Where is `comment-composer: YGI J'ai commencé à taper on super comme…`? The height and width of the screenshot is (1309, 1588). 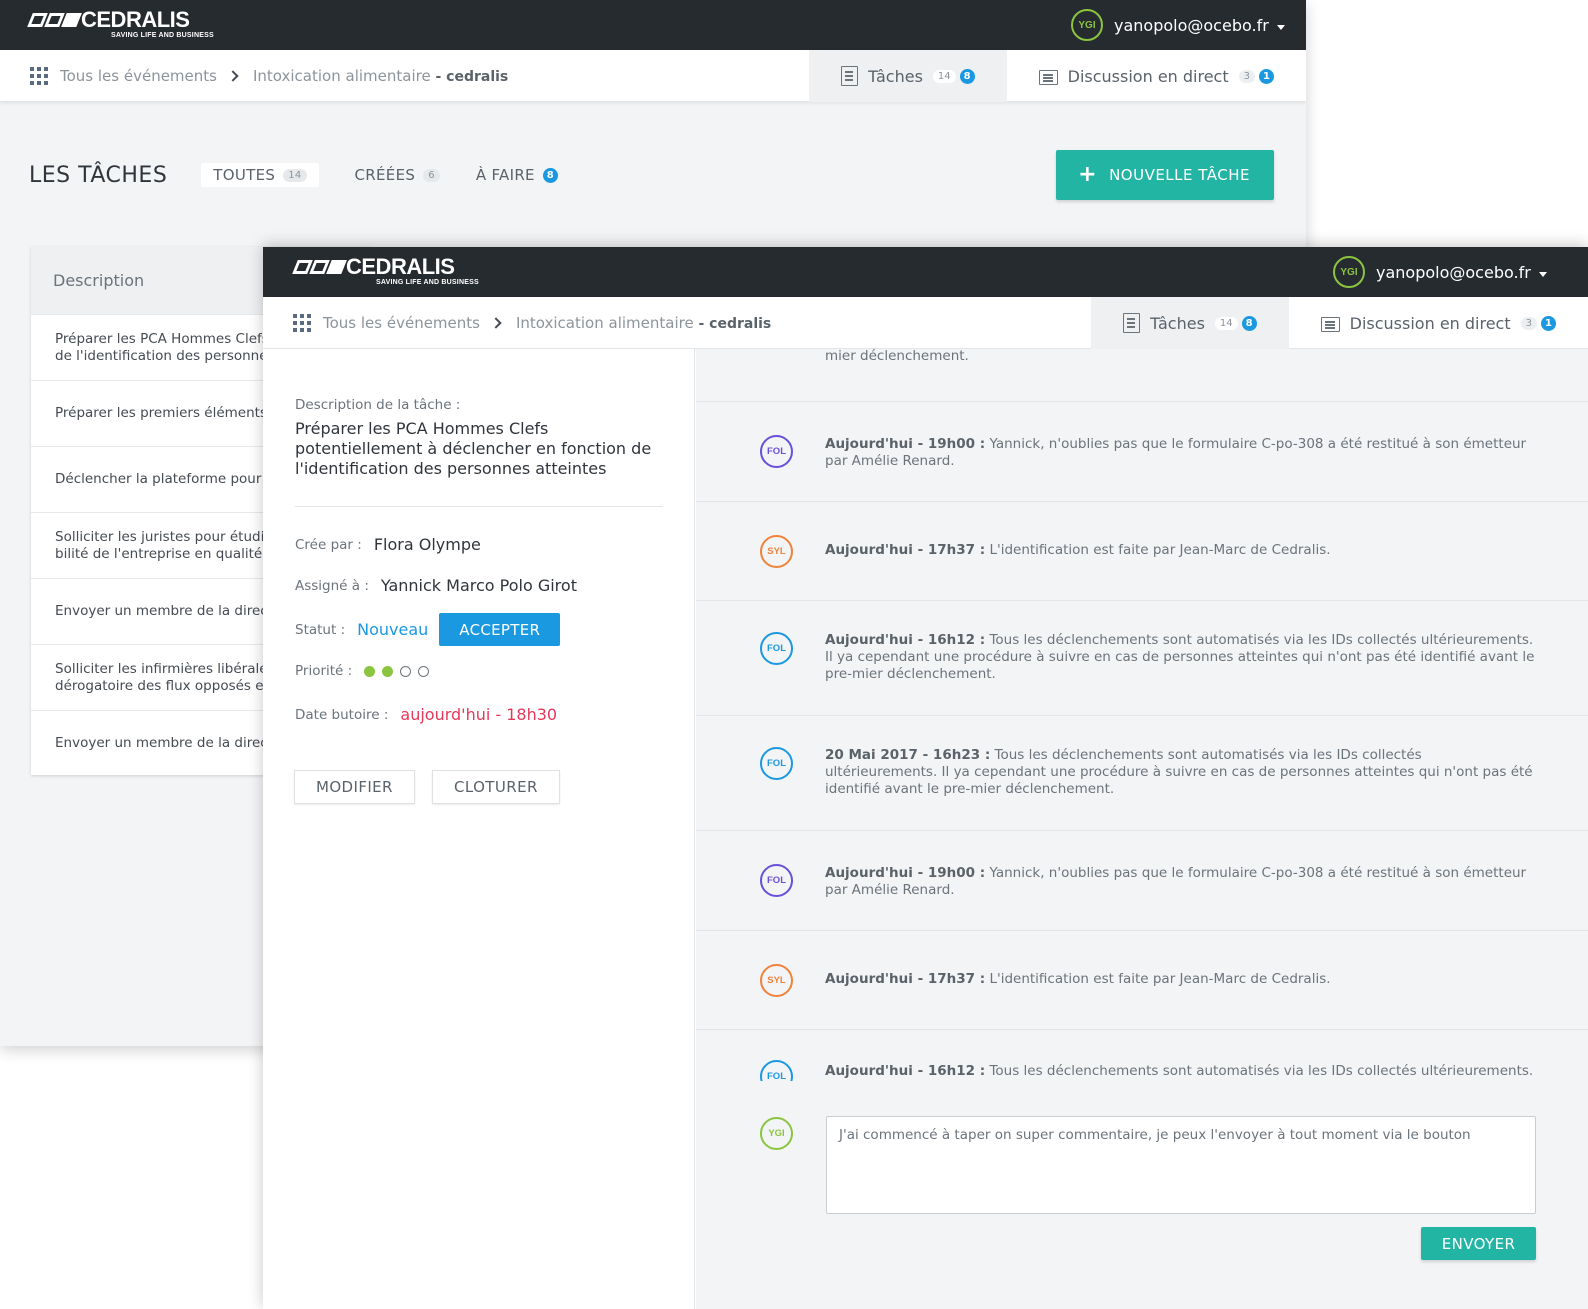 comment-composer: YGI J'ai commencé à taper on super comme… is located at coordinates (1142, 1195).